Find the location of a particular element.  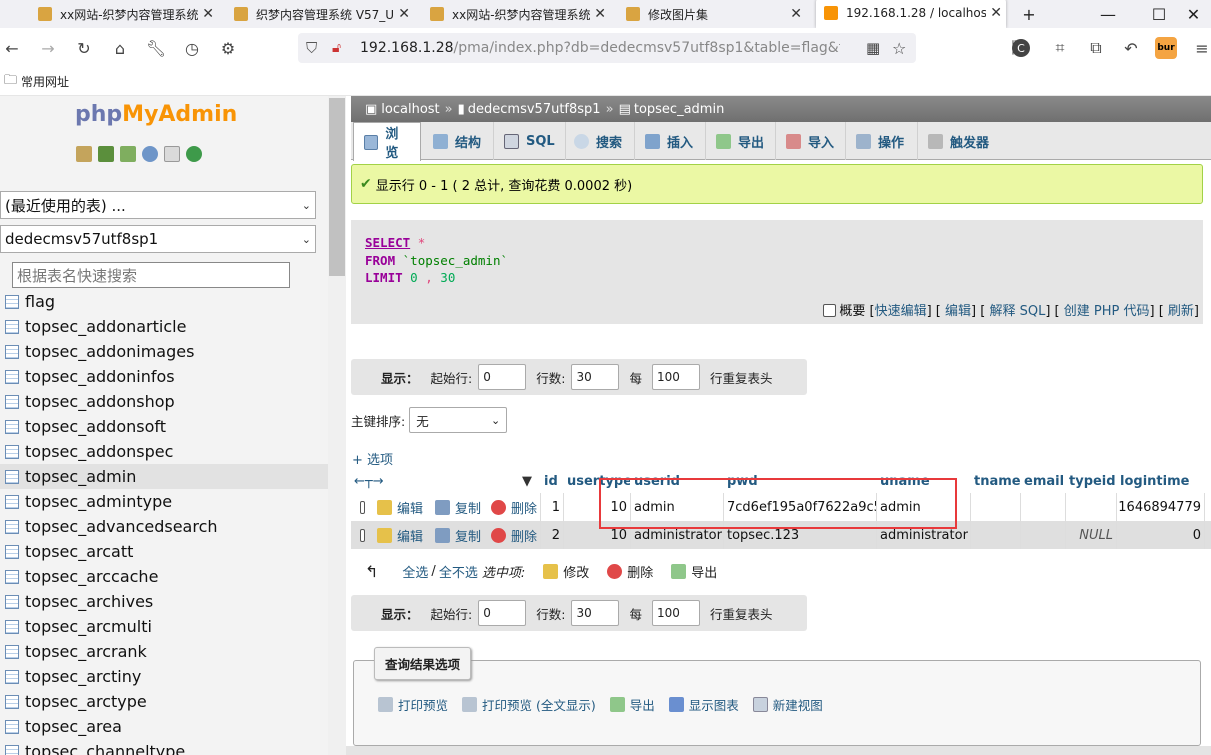

sidebar-table-item: topsec_addonsoft is located at coordinates (164, 426).